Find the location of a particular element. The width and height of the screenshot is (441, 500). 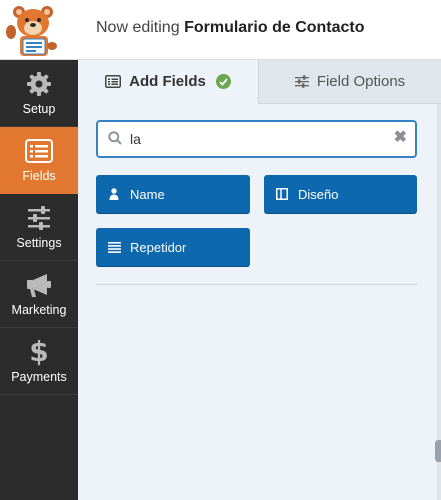

section-divider is located at coordinates (256, 284).